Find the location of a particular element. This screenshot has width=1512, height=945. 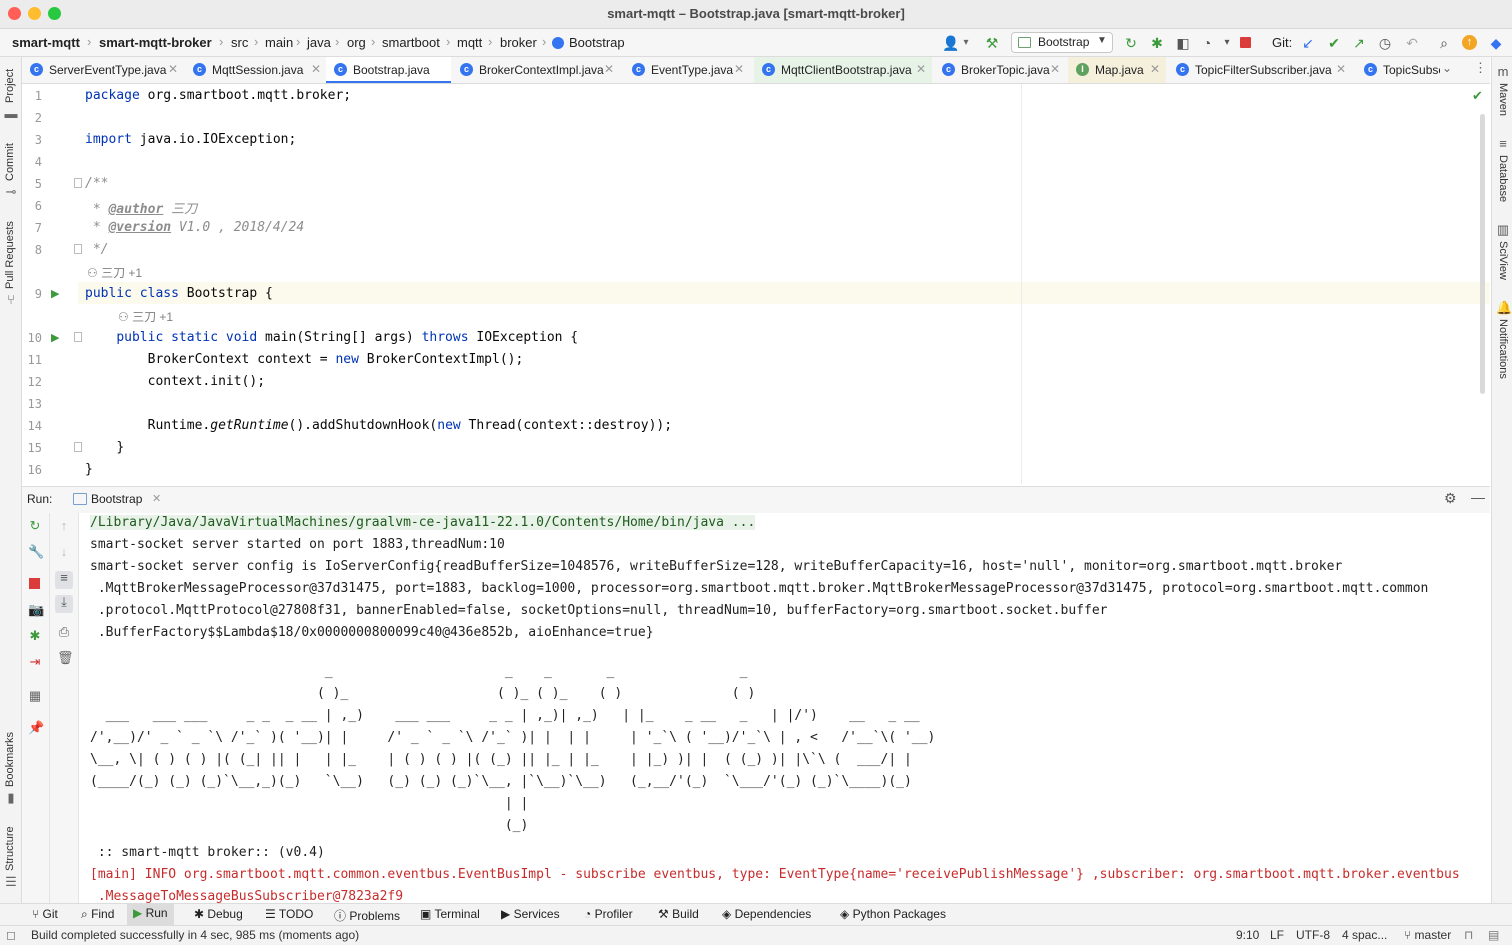

layout-icon: ▦ is located at coordinates (35, 696).